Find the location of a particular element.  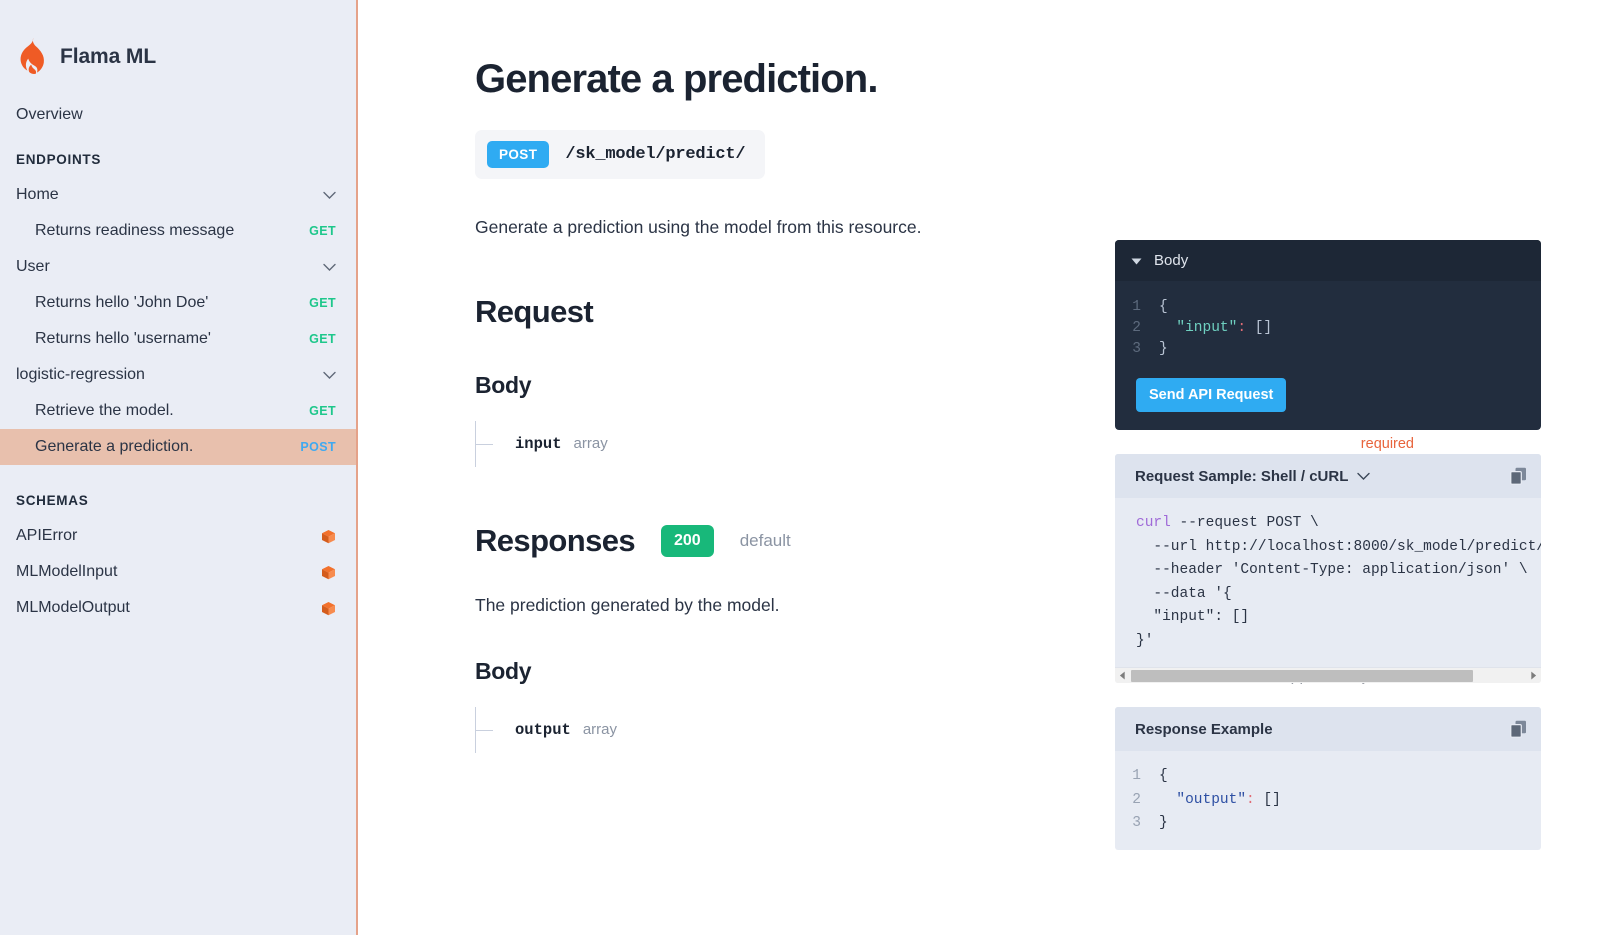

sidebar-schema-mlmodeloutput: MLModelOutput is located at coordinates (178, 608).